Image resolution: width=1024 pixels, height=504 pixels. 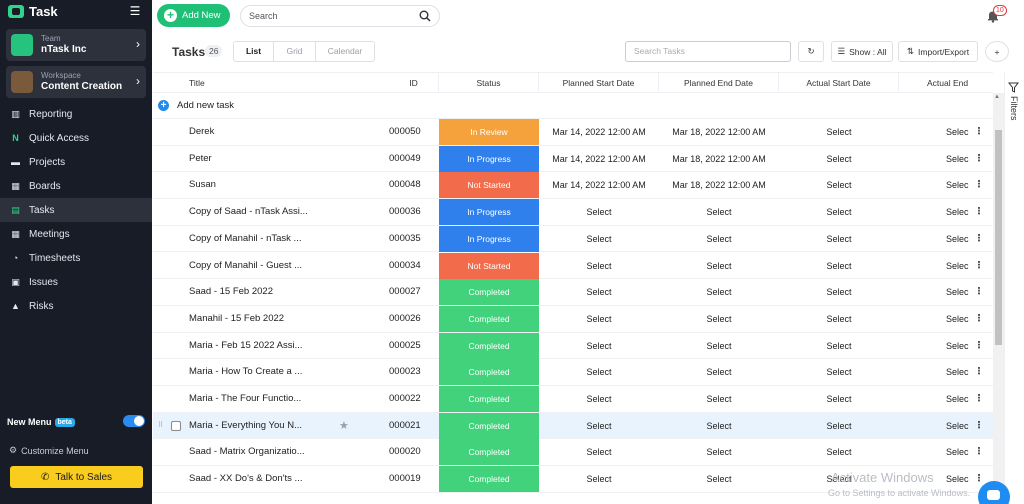 I want to click on add-new-task-row: + Add new task, so click(x=573, y=106).